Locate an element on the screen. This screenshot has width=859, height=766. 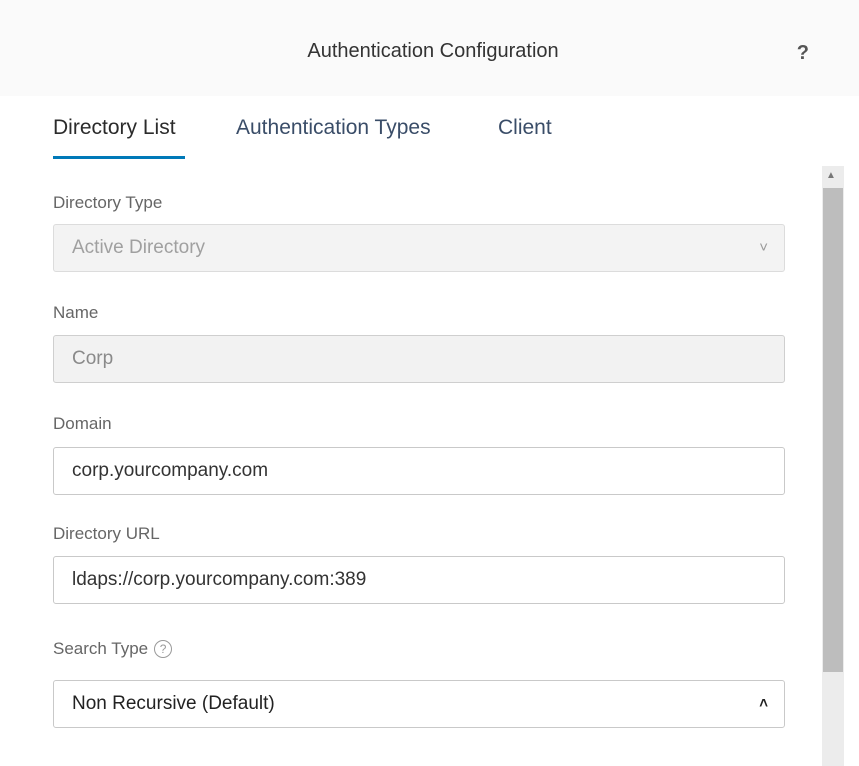
search-type-label: Search Type? is located at coordinates (113, 649).